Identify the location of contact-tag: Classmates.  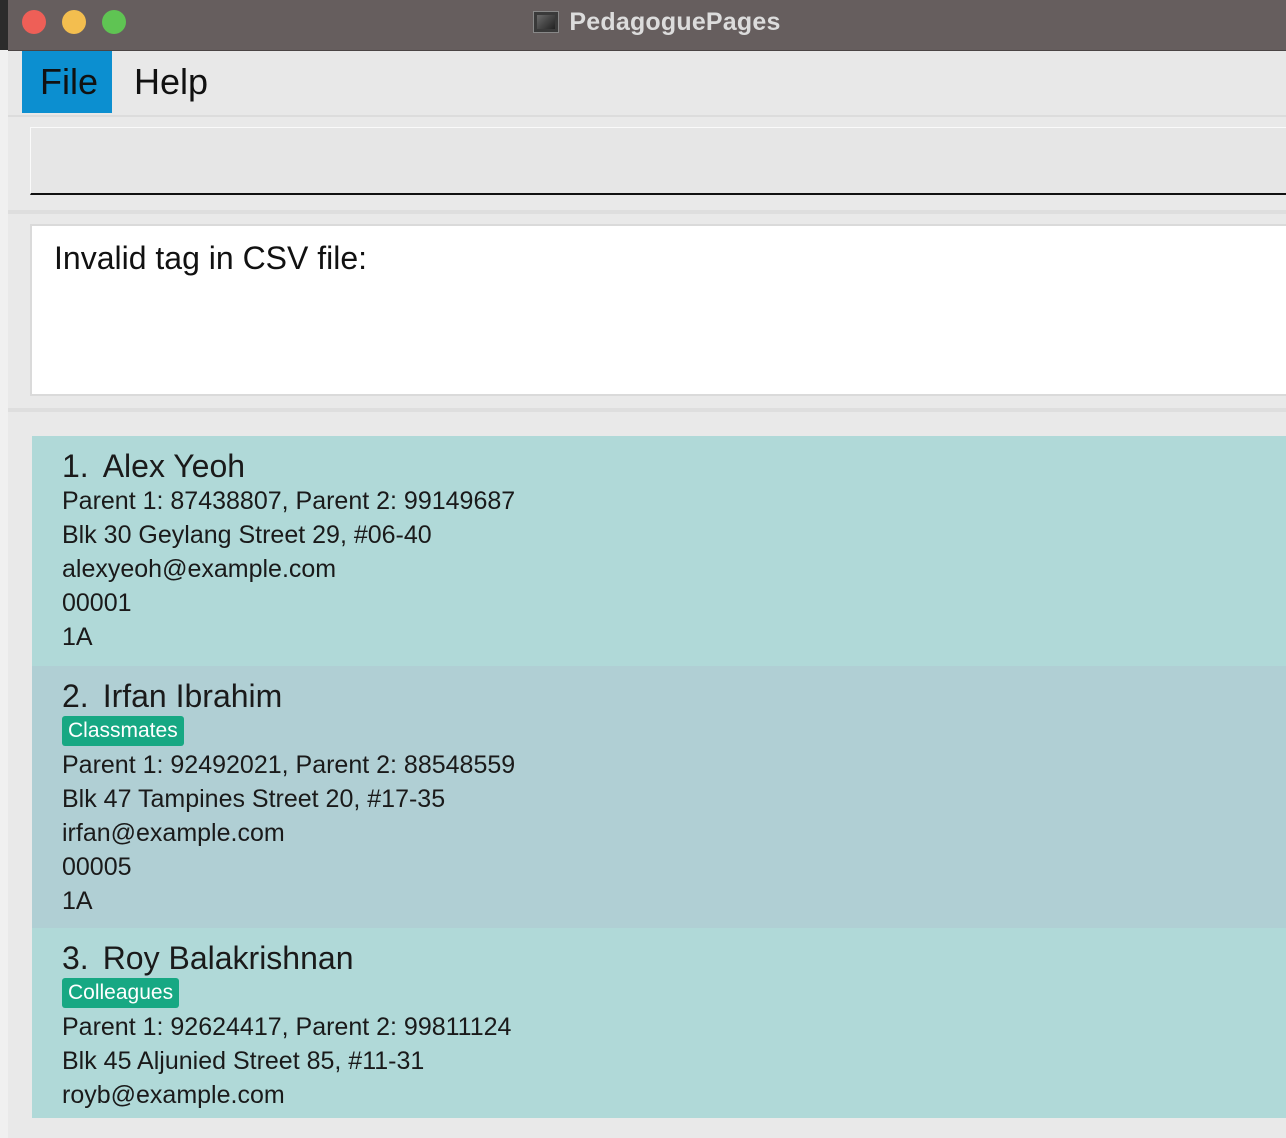
(123, 731).